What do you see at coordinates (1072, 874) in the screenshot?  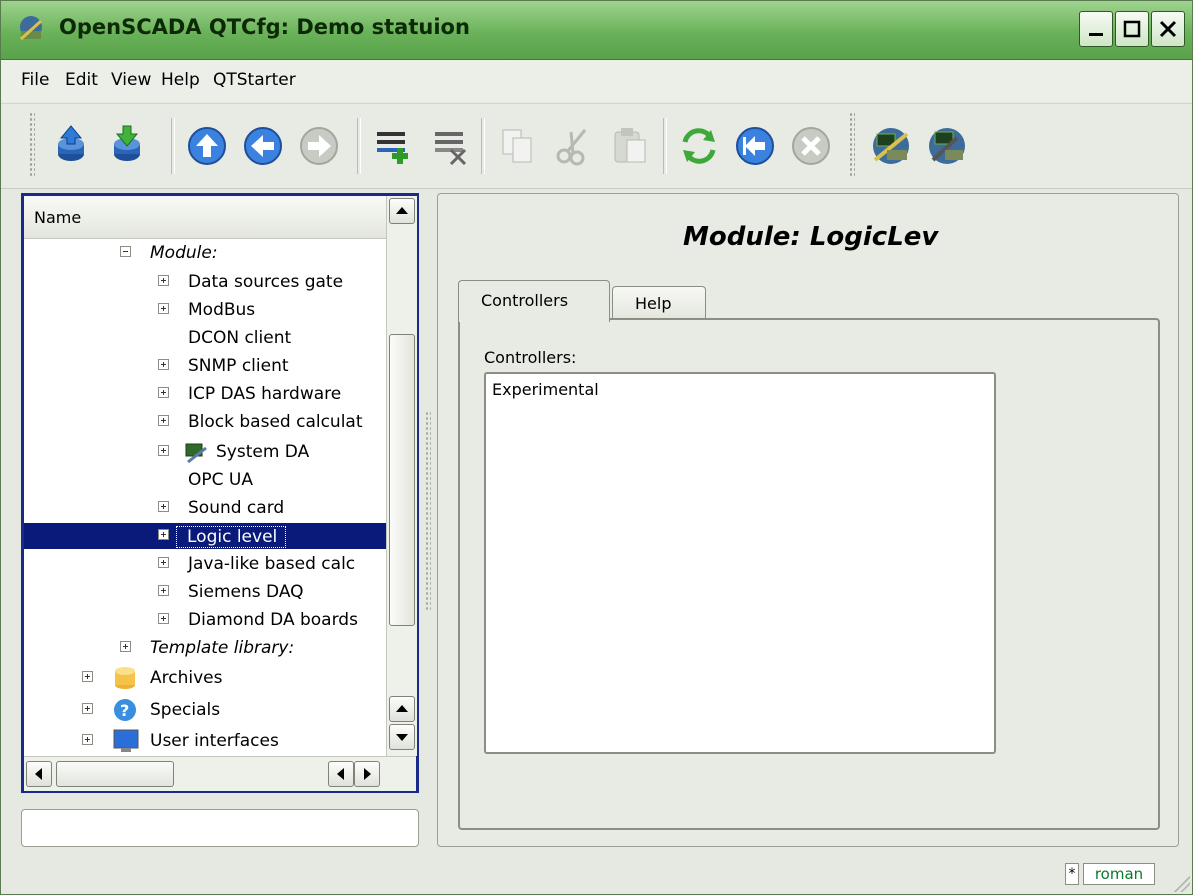 I see `modified-indicator: *` at bounding box center [1072, 874].